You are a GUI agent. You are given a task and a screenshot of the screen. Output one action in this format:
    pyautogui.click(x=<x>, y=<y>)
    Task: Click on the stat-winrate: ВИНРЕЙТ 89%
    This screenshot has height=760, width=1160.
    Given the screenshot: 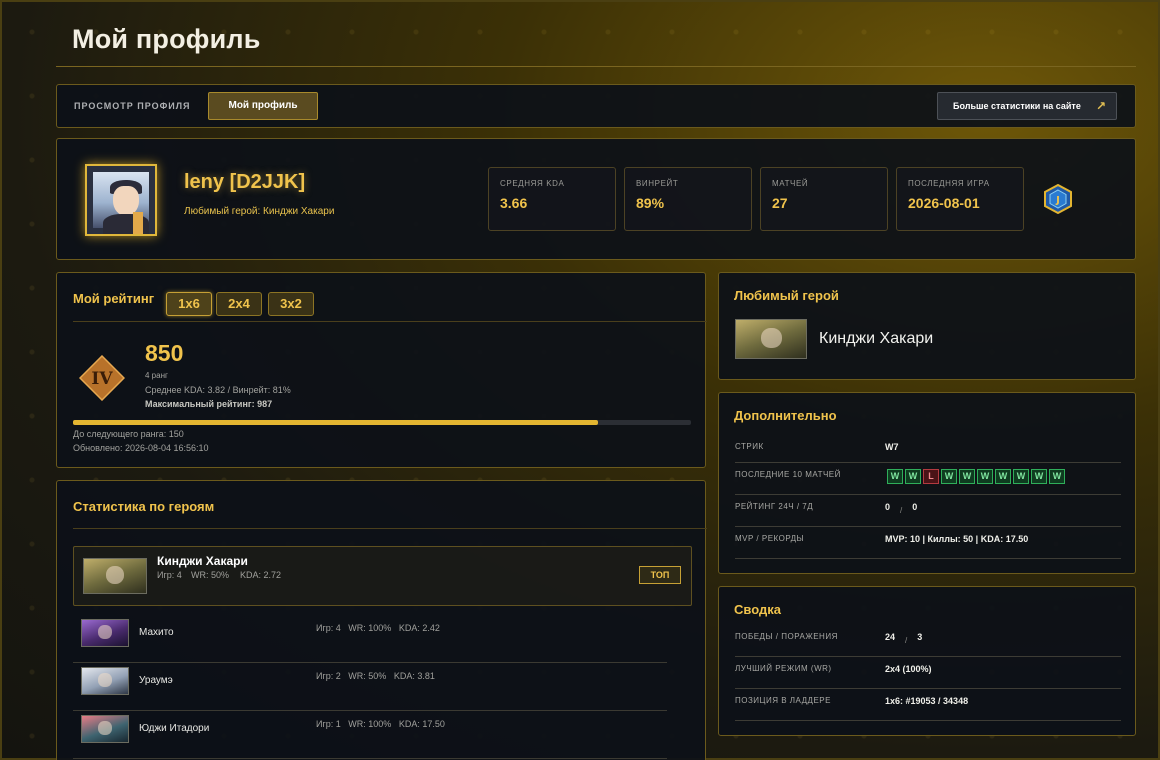 What is the action you would take?
    pyautogui.click(x=688, y=199)
    